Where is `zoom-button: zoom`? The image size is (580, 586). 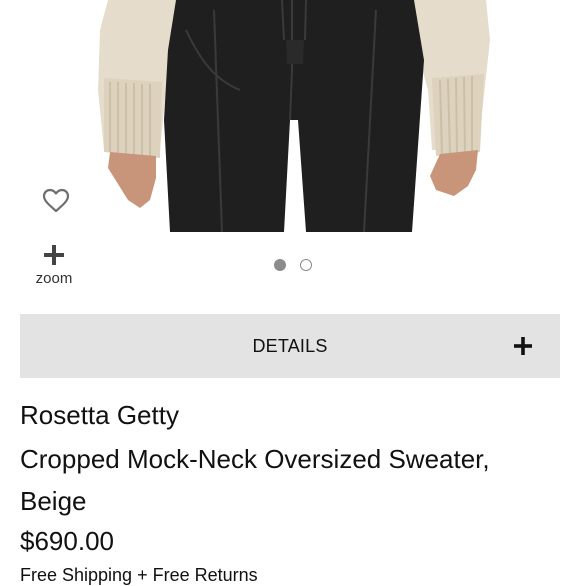 zoom-button: zoom is located at coordinates (54, 266).